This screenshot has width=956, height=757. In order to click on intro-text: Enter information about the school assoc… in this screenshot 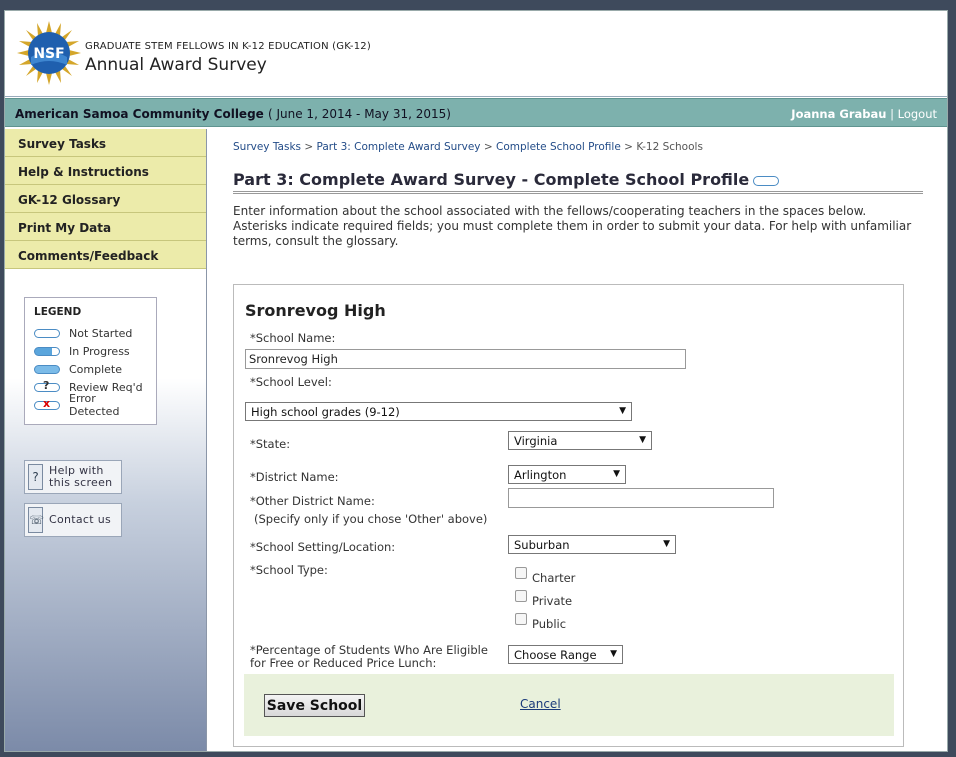, I will do `click(572, 226)`.